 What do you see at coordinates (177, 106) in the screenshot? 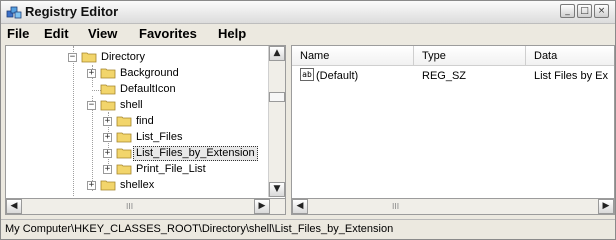
I see `tree-item-shell: − shell` at bounding box center [177, 106].